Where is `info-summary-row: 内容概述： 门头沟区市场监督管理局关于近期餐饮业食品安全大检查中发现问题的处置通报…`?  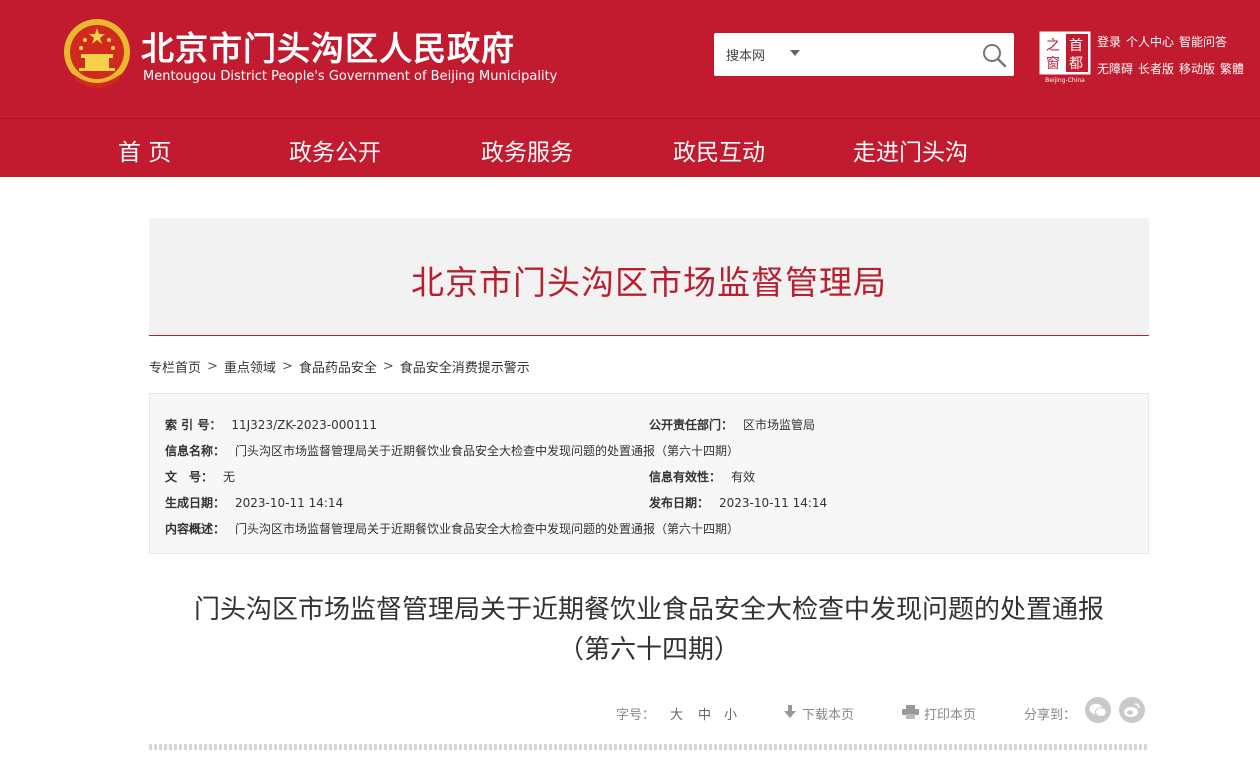 info-summary-row: 内容概述： 门头沟区市场监督管理局关于近期餐饮业食品安全大检查中发现问题的处置通报… is located at coordinates (452, 528).